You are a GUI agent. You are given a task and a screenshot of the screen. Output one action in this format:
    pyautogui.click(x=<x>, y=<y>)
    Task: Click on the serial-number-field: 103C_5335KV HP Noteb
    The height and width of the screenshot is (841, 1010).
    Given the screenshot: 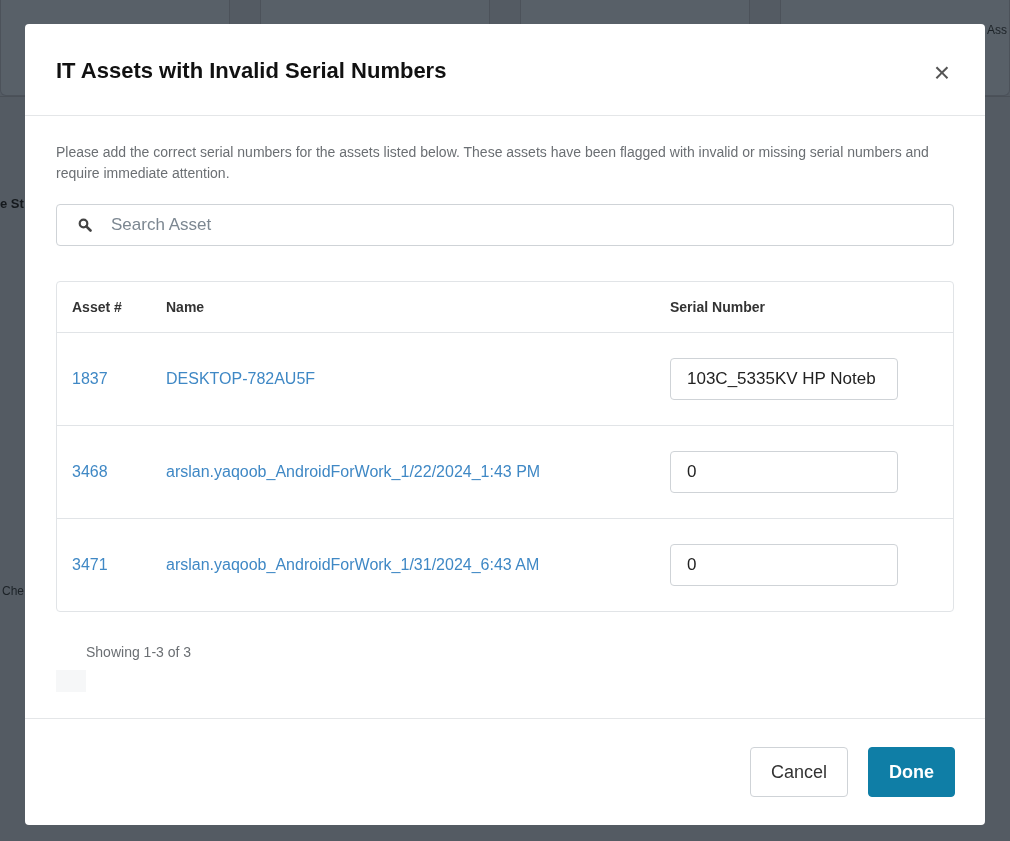 What is the action you would take?
    pyautogui.click(x=784, y=379)
    